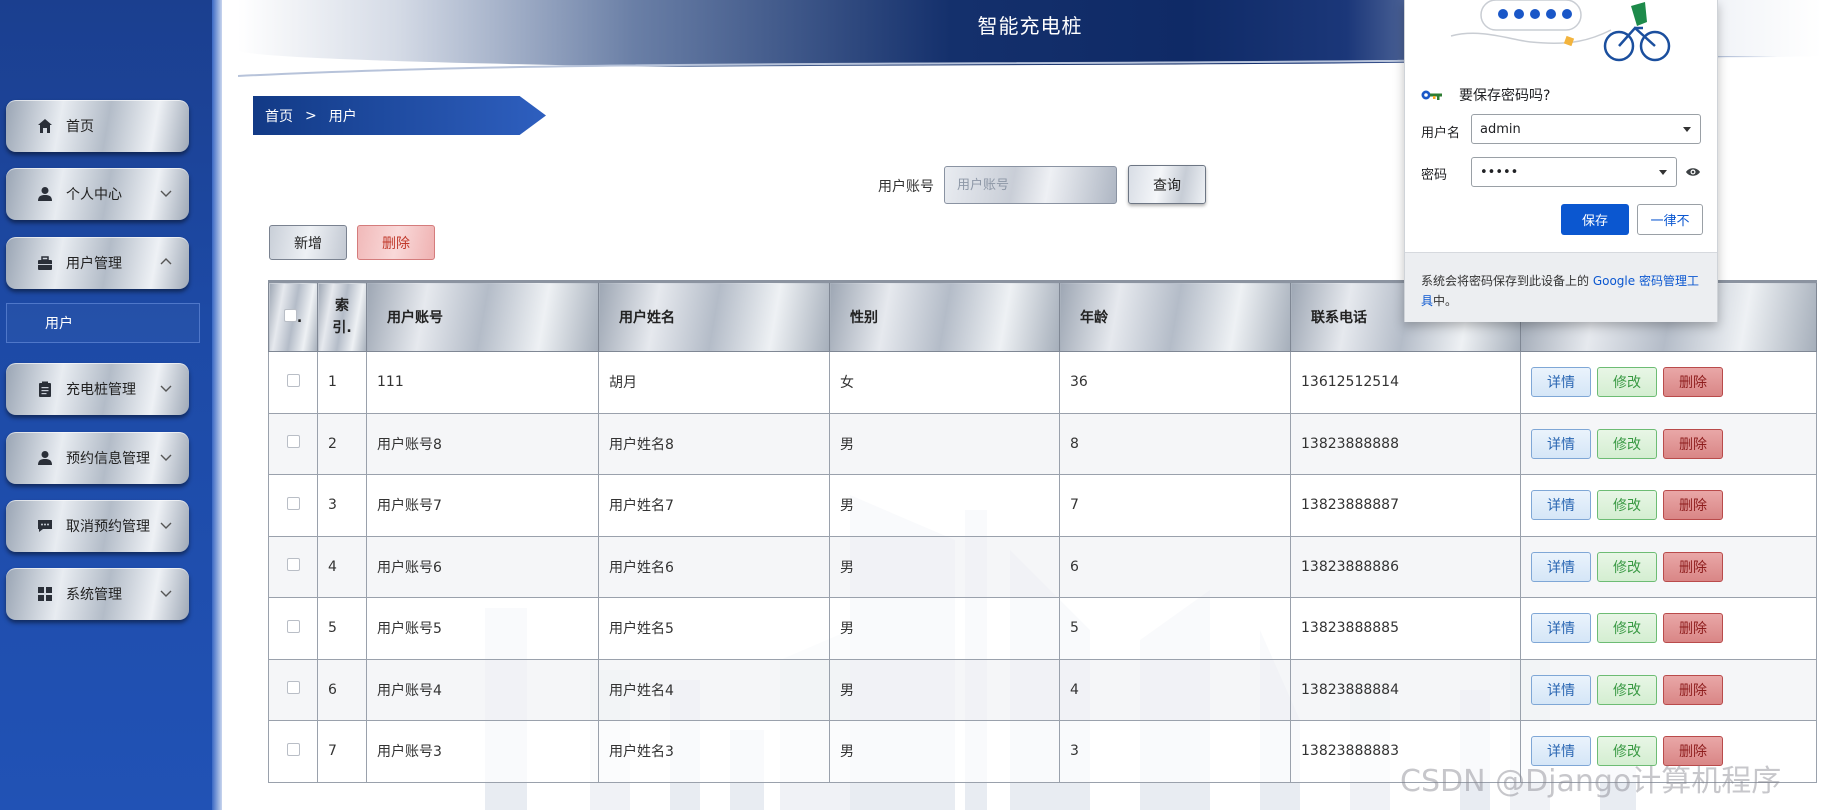 This screenshot has width=1822, height=810. I want to click on cell-name: 用户姓名8, so click(714, 443).